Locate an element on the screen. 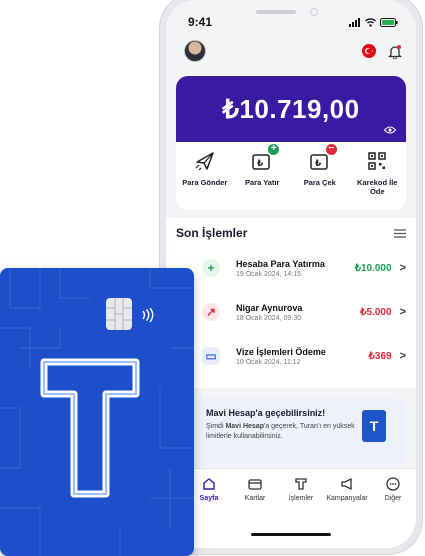 The image size is (425, 556). balance-amount: ₺10.719,00 is located at coordinates (291, 109).